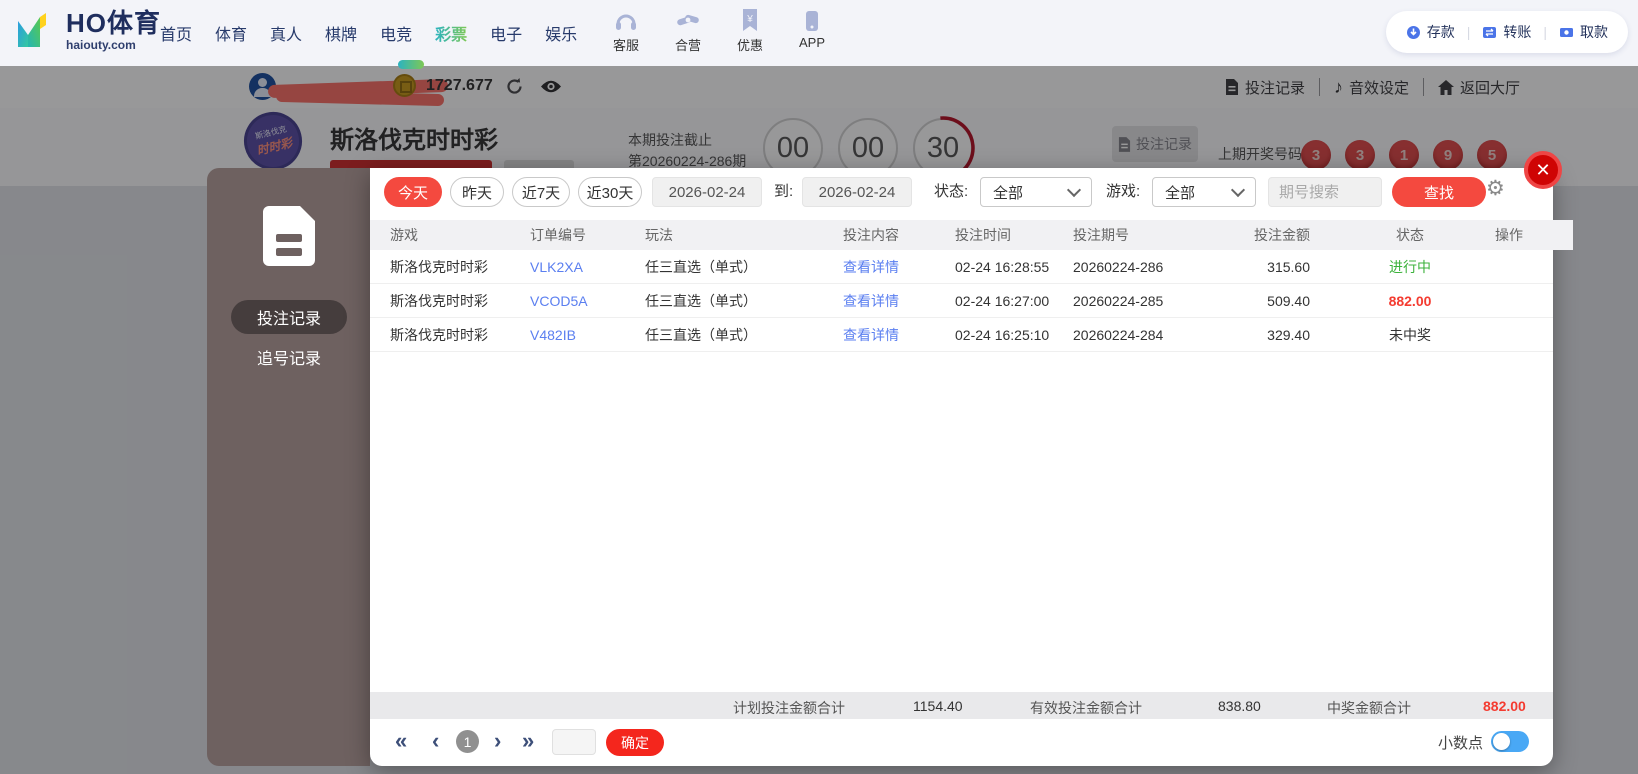  Describe the element at coordinates (1410, 266) in the screenshot. I see `cell-status: 进行中` at that location.